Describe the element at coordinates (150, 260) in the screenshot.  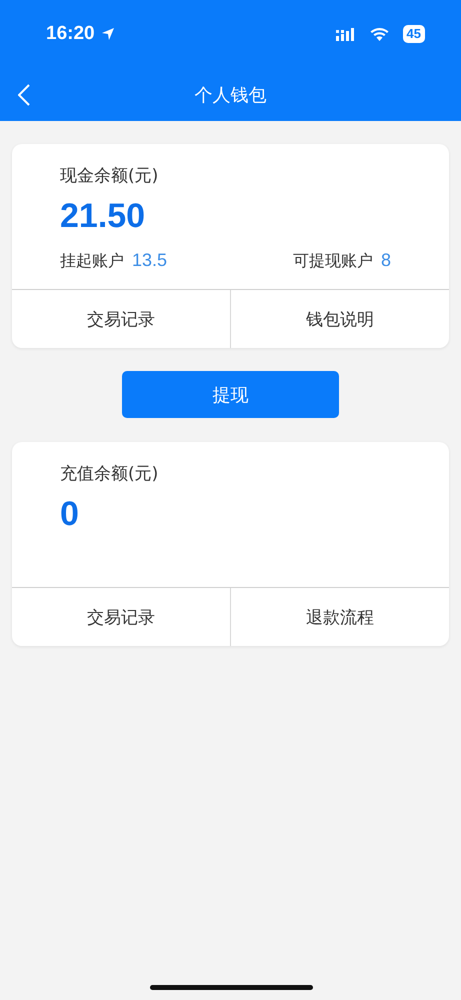
I see `account-value: 13.5` at that location.